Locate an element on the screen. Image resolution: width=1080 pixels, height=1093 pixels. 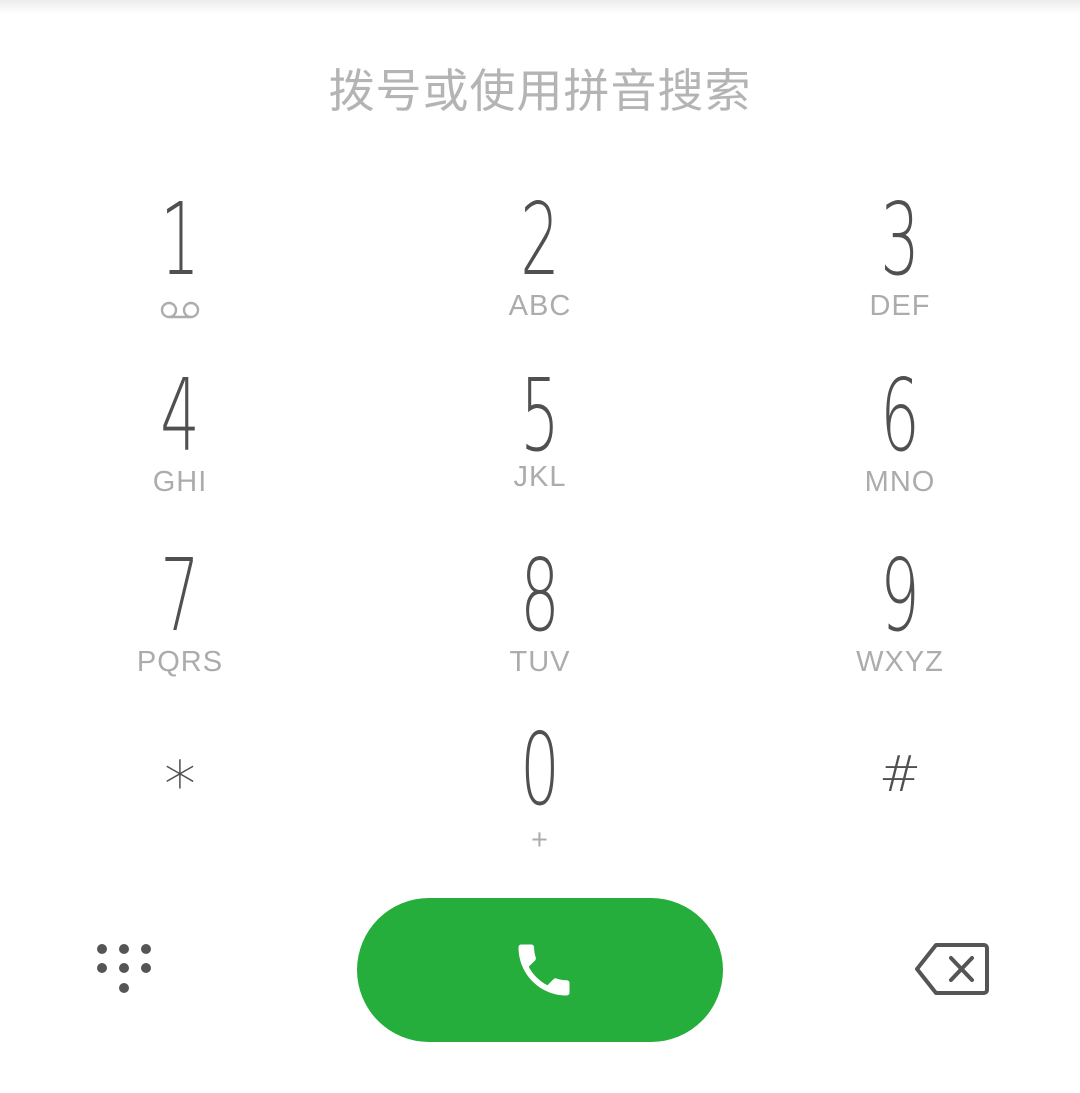
key-digit: # is located at coordinates (900, 774).